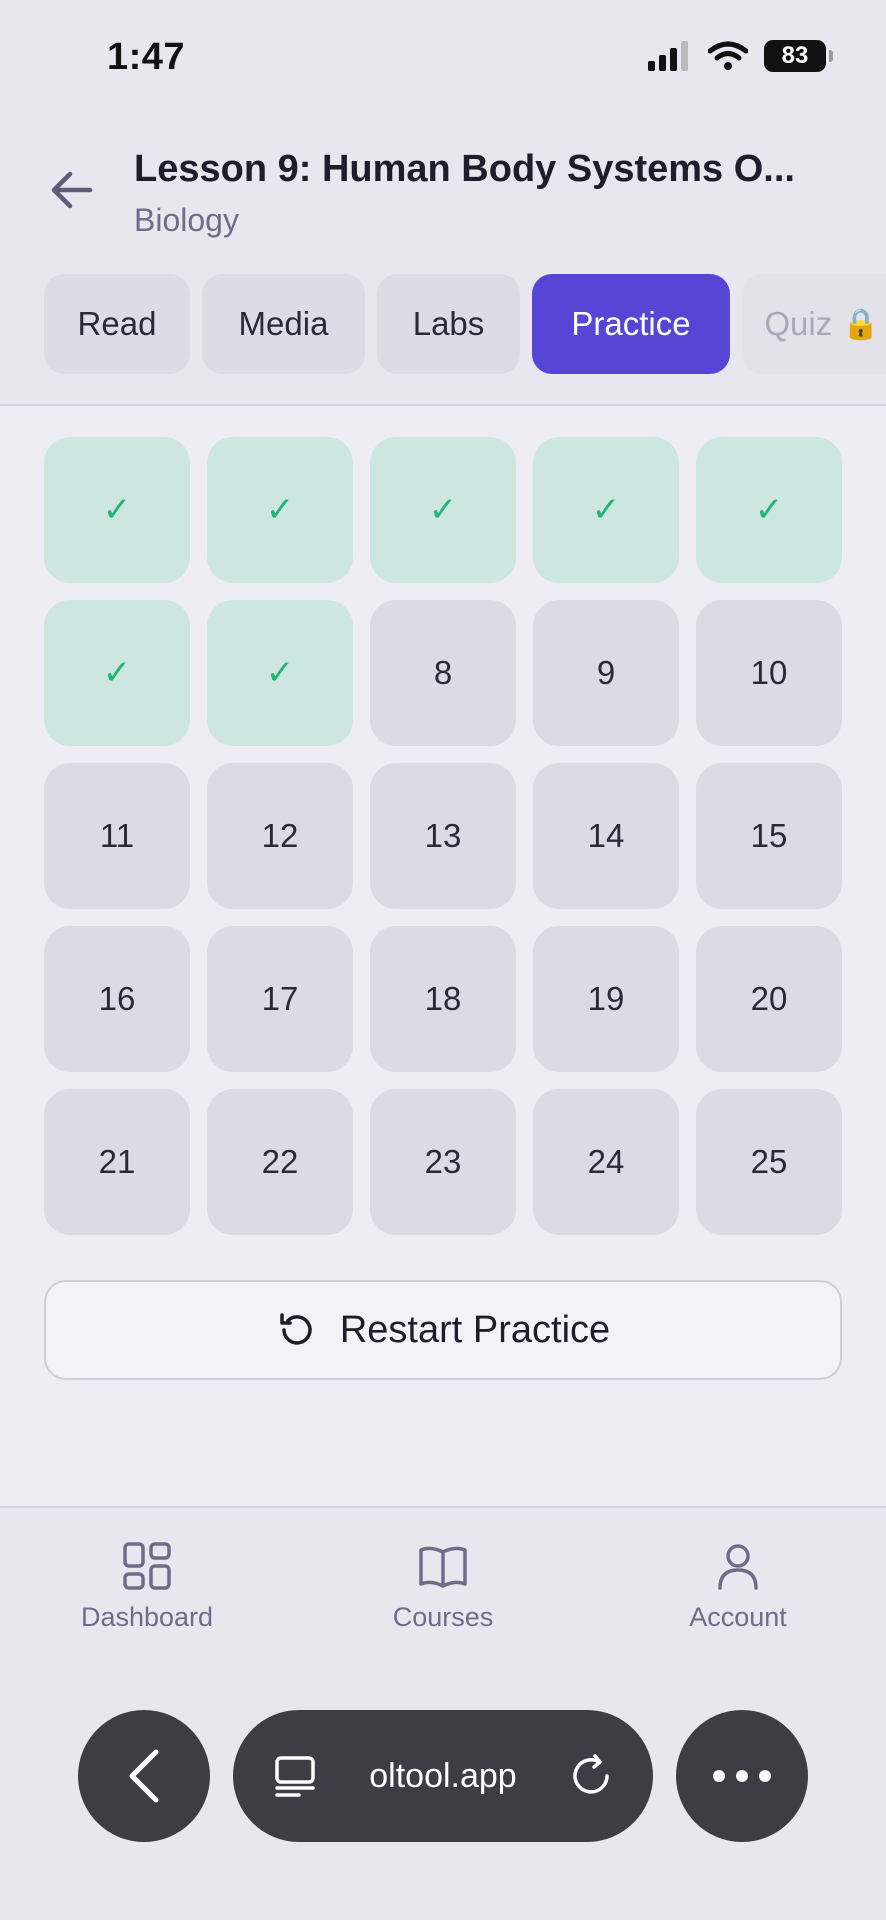 This screenshot has width=886, height=1920. What do you see at coordinates (443, 55) in the screenshot?
I see `status-bar: 1:47 83` at bounding box center [443, 55].